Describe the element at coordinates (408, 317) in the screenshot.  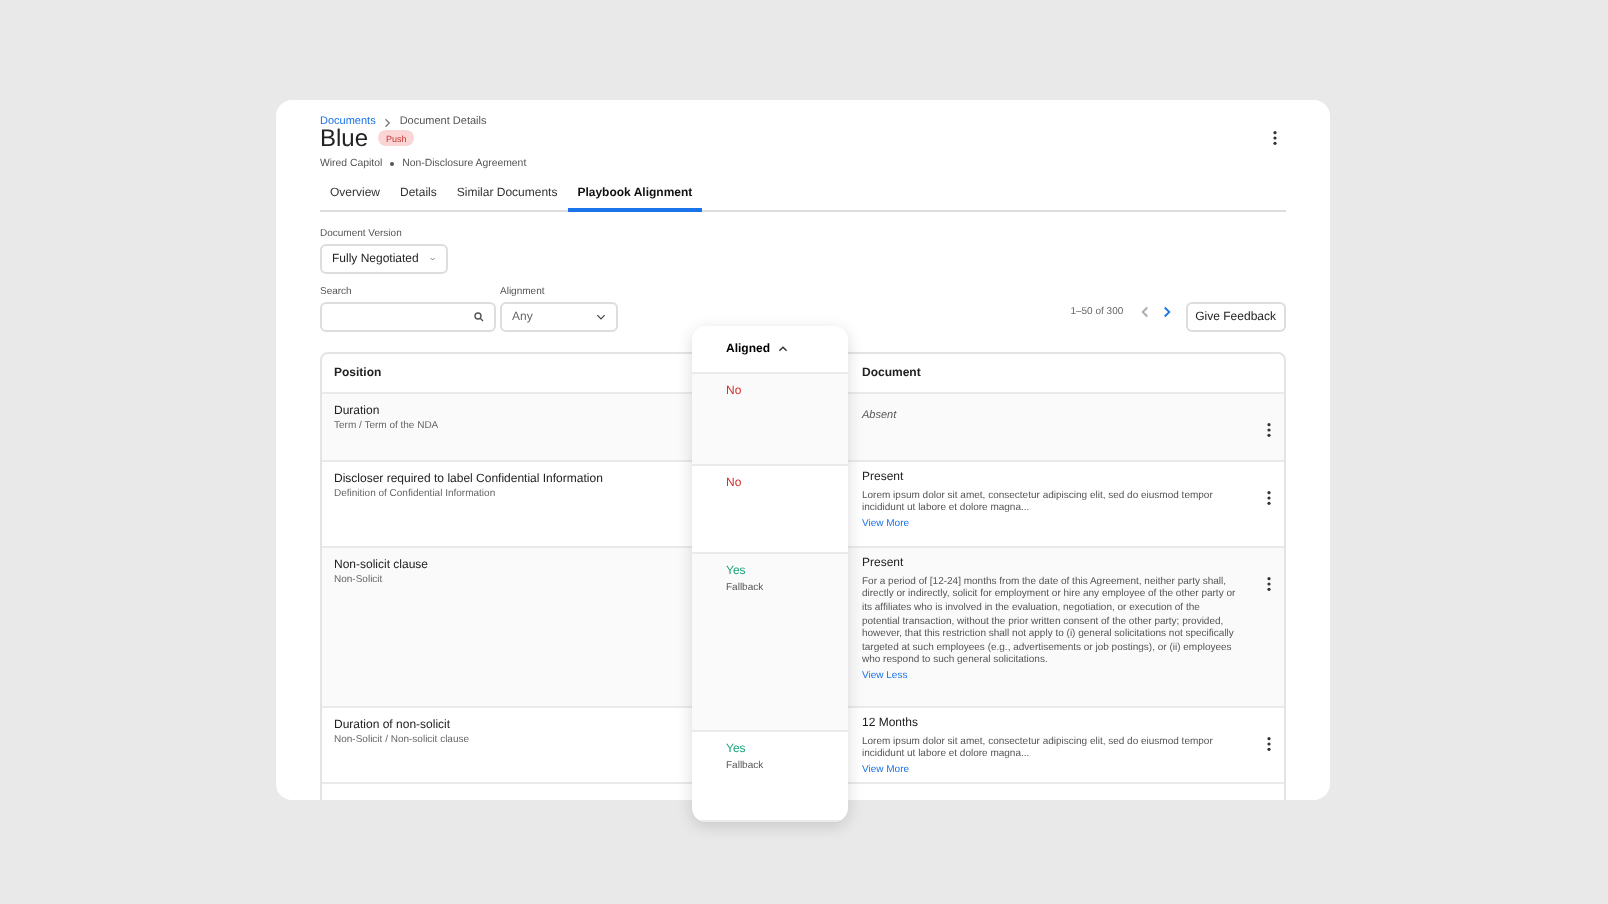
I see `search-field` at that location.